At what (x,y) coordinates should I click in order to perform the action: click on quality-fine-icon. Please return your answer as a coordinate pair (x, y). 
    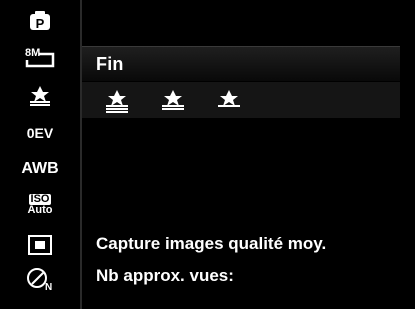
    Looking at the image, I should click on (117, 101).